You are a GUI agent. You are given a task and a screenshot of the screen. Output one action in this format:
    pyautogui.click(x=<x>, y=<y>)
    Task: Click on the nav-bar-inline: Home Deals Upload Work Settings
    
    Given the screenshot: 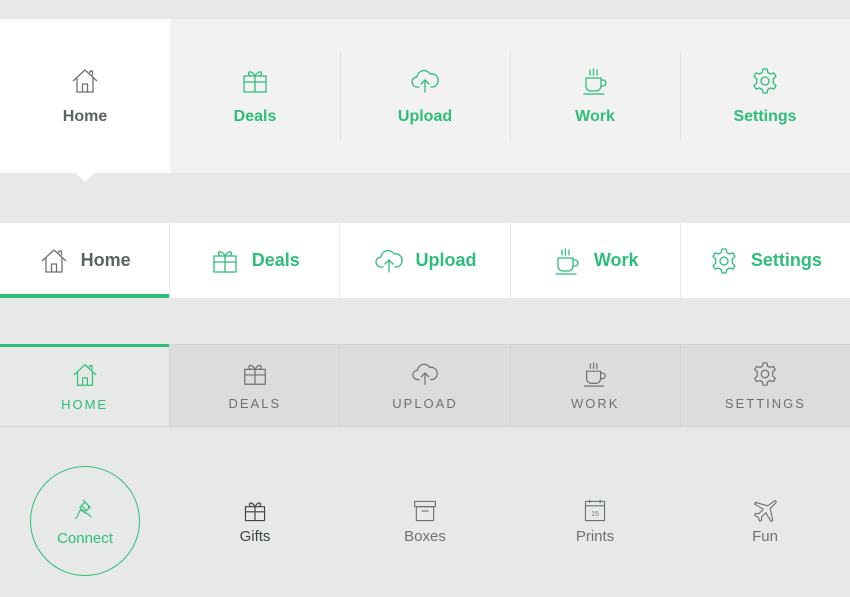 What is the action you would take?
    pyautogui.click(x=425, y=260)
    